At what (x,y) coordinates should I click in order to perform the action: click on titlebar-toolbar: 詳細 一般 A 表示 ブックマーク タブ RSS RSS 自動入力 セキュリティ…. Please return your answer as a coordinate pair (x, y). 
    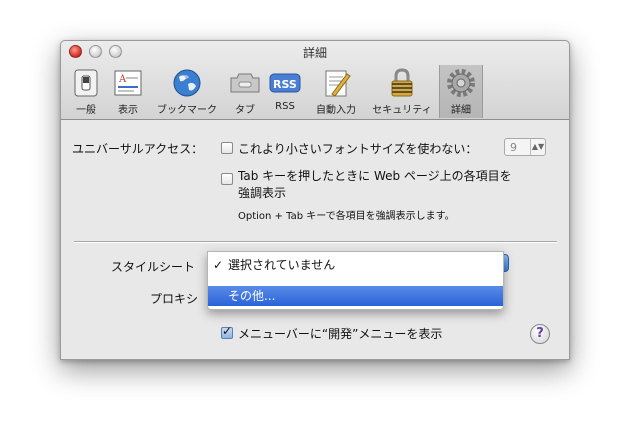
    Looking at the image, I should click on (315, 80).